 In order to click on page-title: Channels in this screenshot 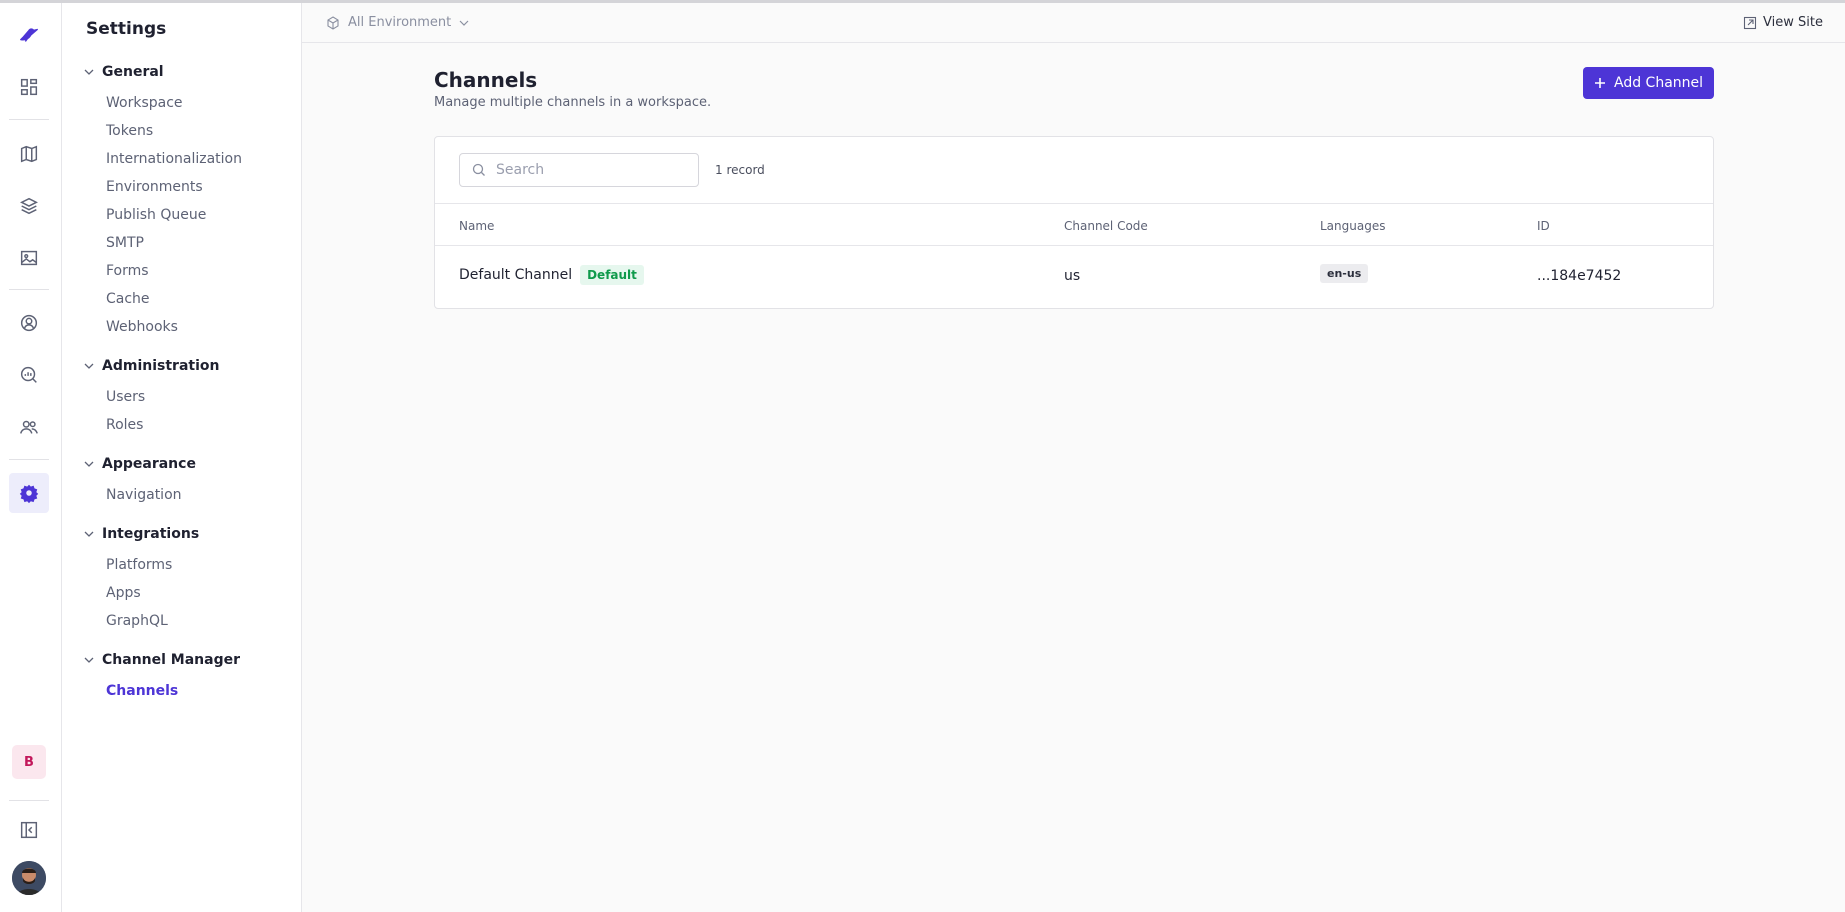, I will do `click(486, 80)`.